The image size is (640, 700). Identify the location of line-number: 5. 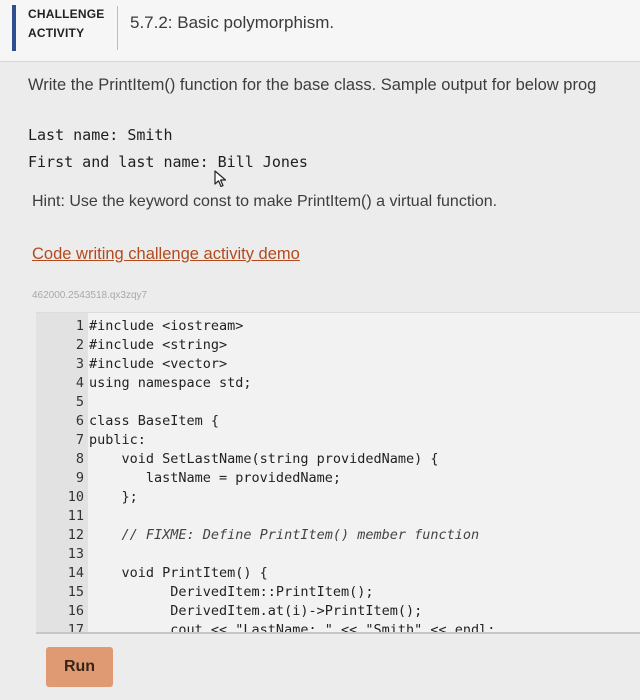
(79, 402).